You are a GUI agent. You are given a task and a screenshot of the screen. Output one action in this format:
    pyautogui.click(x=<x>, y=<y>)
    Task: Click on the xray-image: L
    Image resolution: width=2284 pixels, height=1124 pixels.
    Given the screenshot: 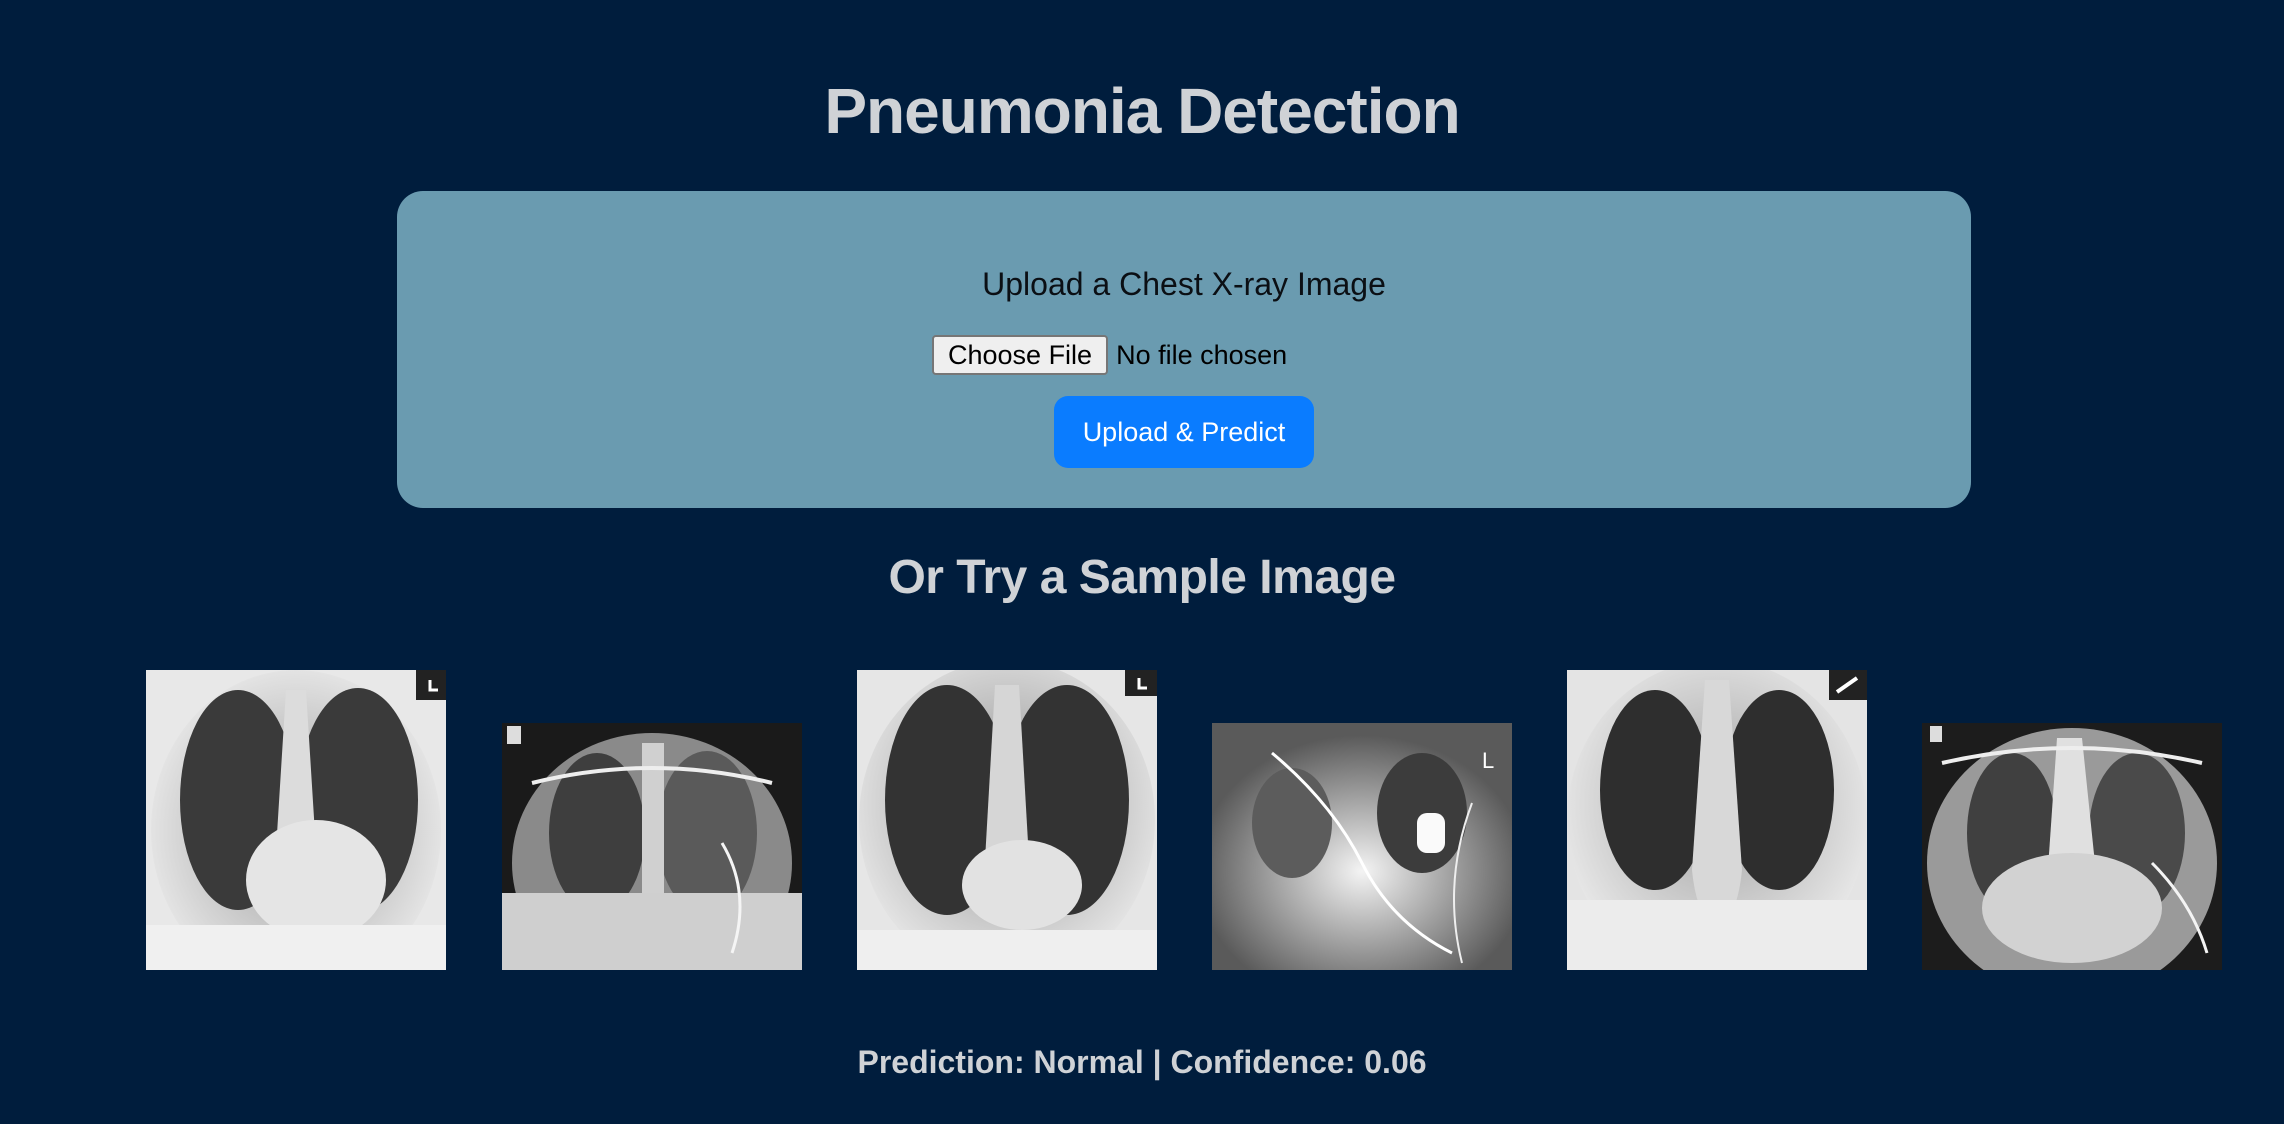 What is the action you would take?
    pyautogui.click(x=1362, y=846)
    